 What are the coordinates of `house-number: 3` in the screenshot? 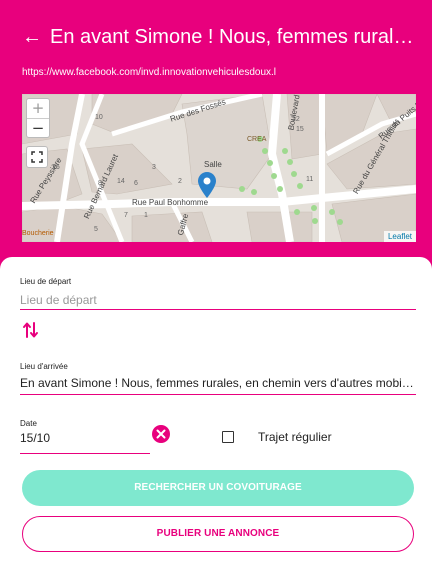 It's located at (154, 167).